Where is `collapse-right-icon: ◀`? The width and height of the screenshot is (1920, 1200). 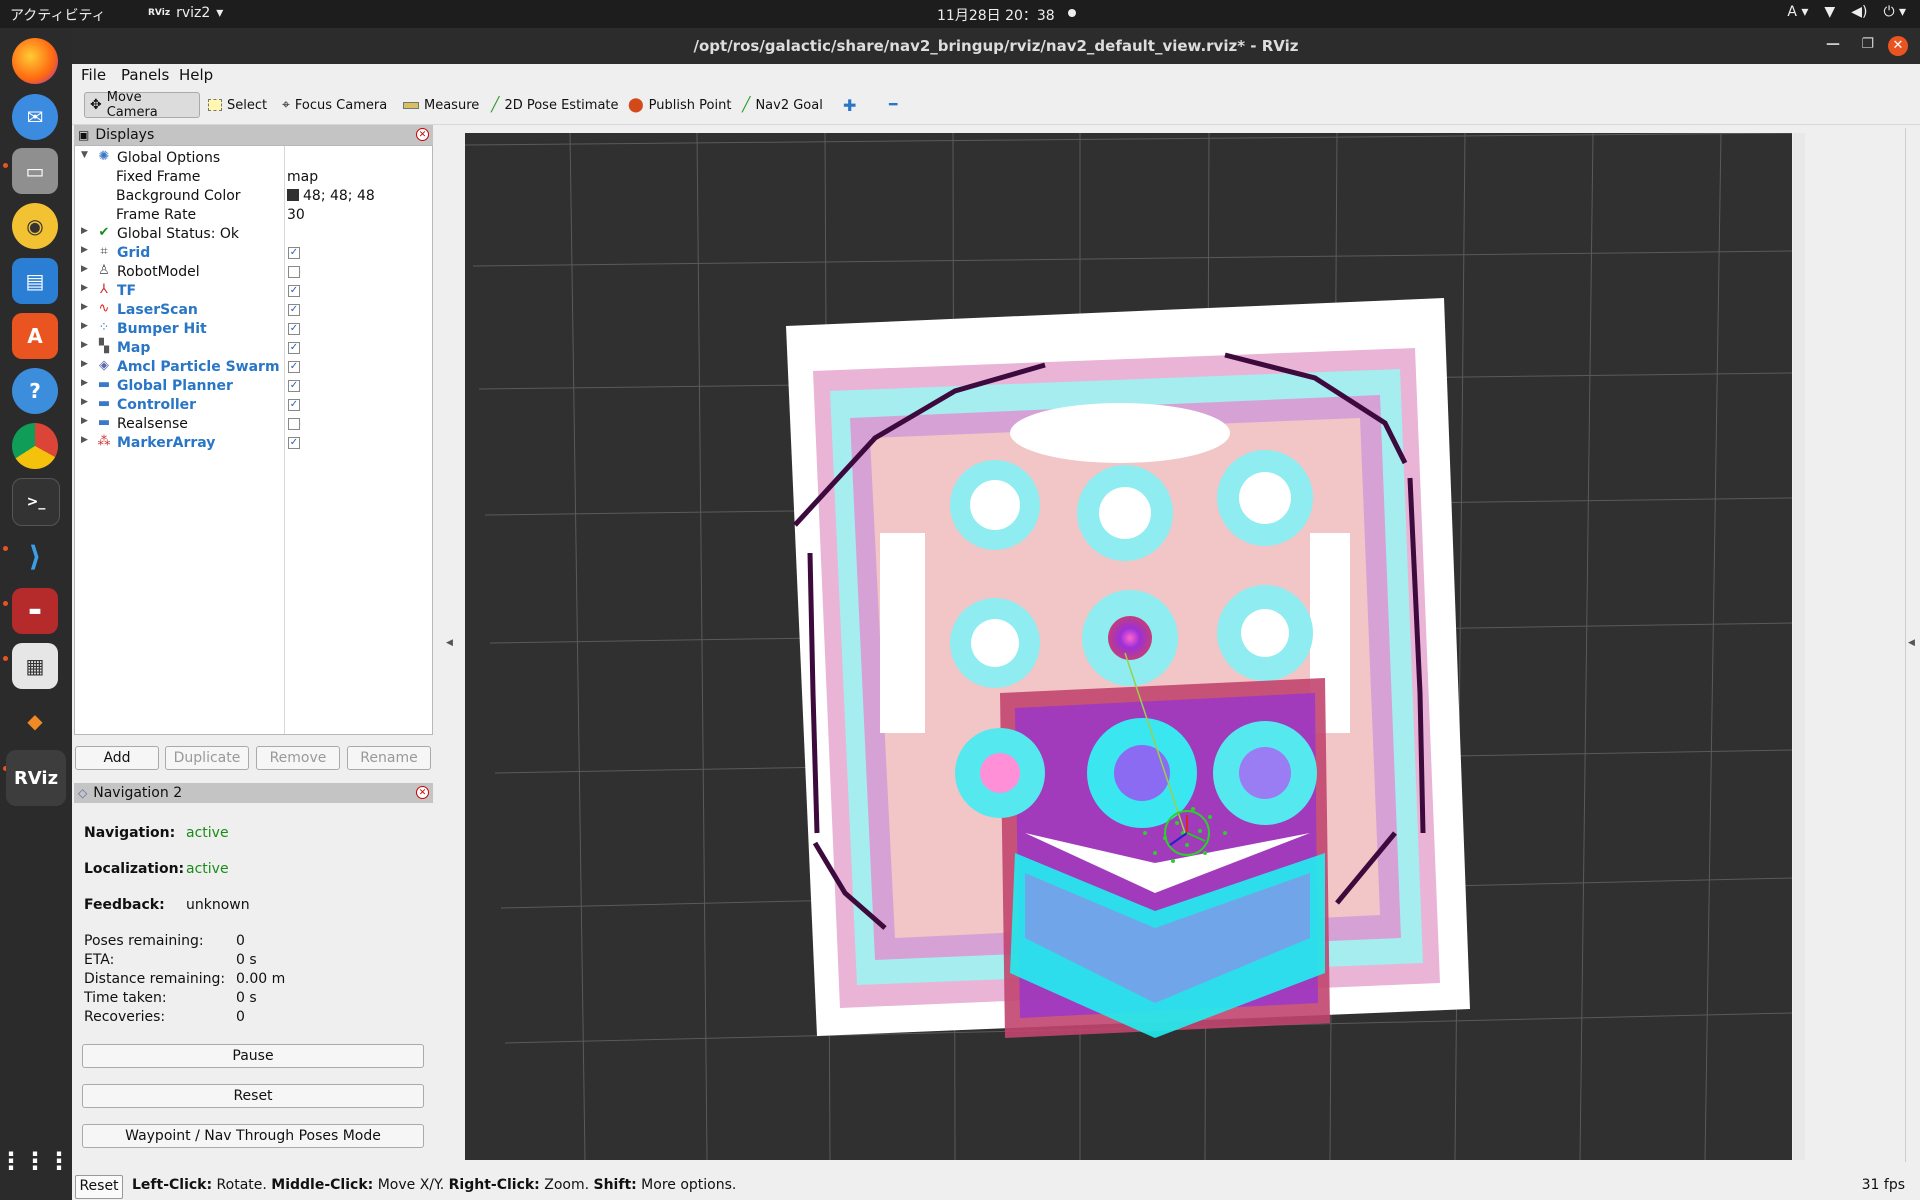
collapse-right-icon: ◀ is located at coordinates (1911, 643).